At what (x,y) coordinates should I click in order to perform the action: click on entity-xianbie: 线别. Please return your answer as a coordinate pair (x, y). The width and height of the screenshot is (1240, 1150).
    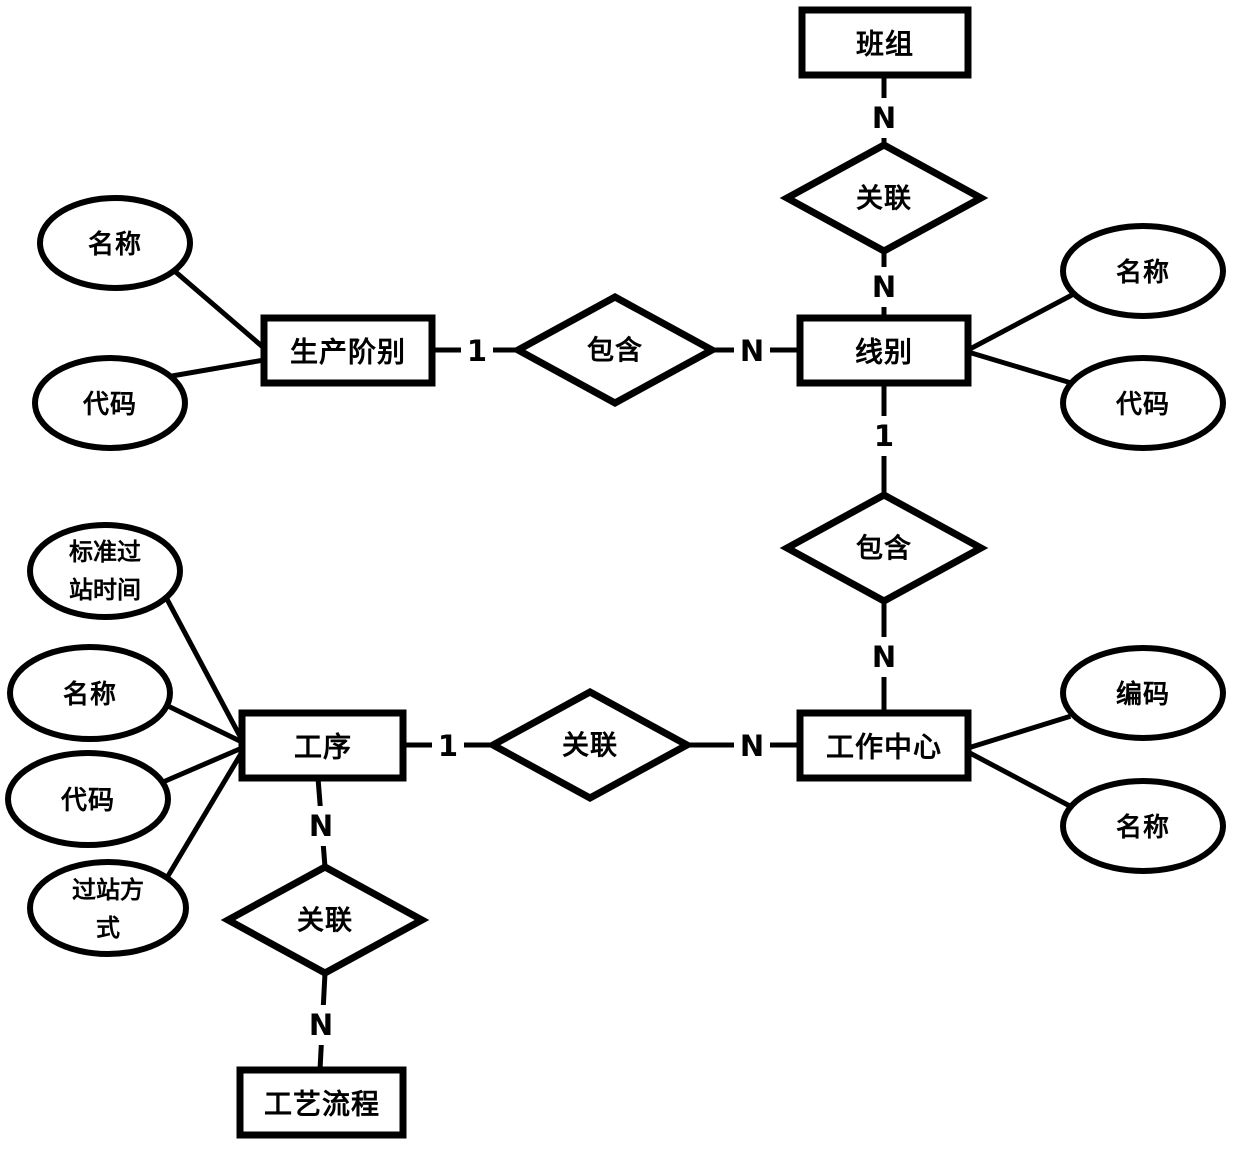
    Looking at the image, I should click on (884, 350).